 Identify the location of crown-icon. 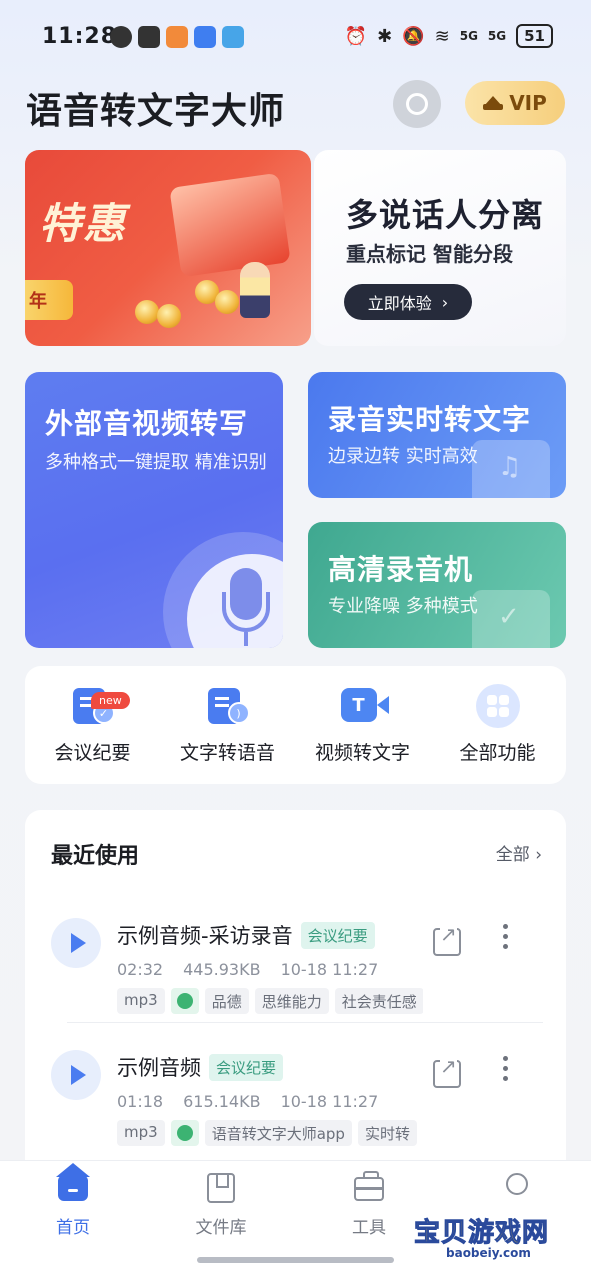
(493, 103).